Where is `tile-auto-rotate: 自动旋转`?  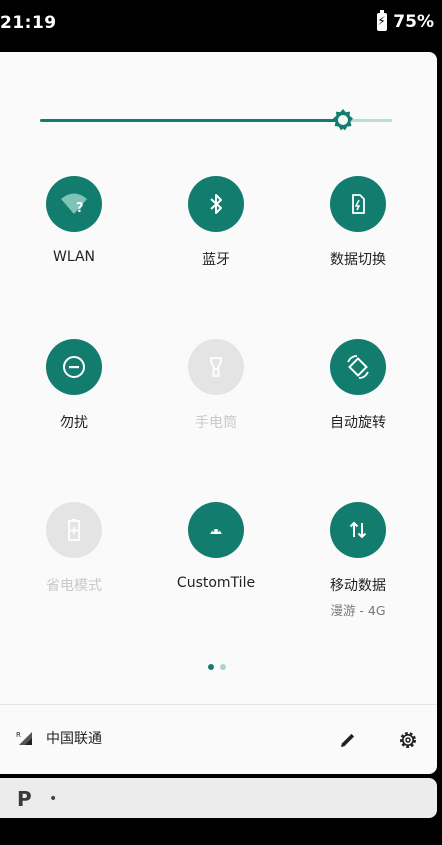
tile-auto-rotate: 自动旋转 is located at coordinates (358, 385).